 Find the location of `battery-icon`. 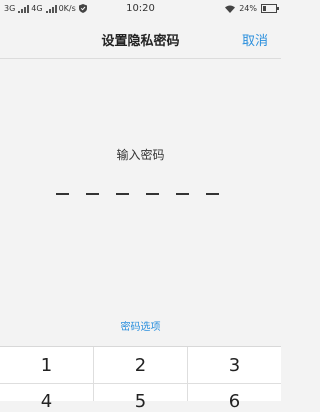

battery-icon is located at coordinates (270, 8).